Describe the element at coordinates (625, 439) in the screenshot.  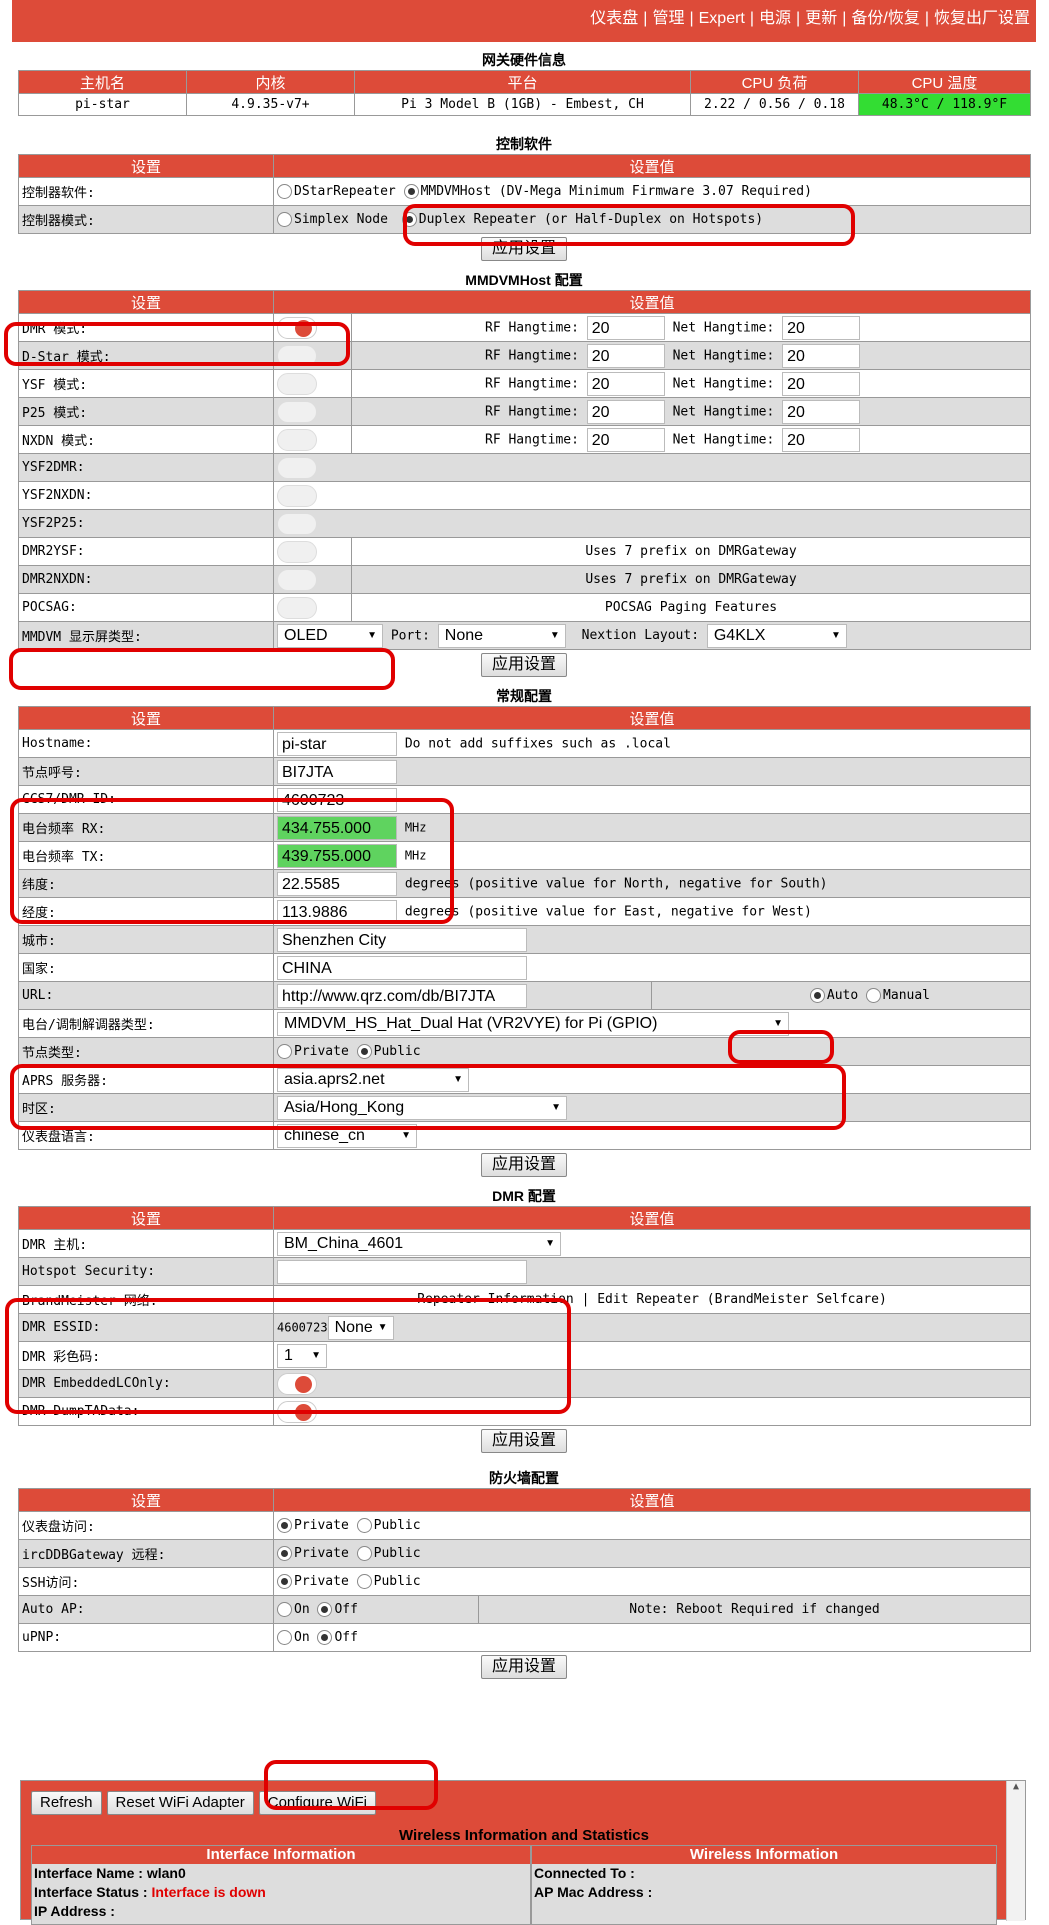
I see `nxdn-rf-hangtime-input: 20` at that location.